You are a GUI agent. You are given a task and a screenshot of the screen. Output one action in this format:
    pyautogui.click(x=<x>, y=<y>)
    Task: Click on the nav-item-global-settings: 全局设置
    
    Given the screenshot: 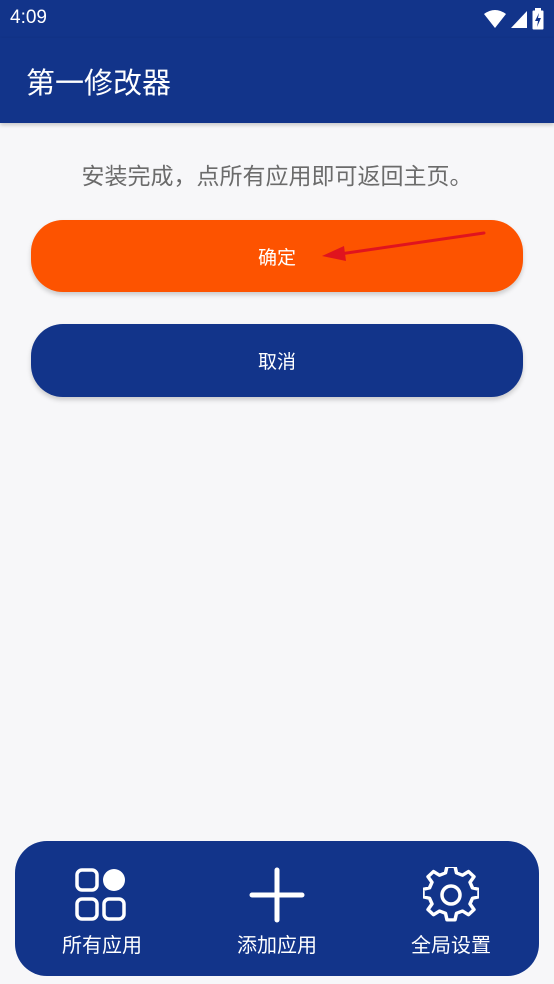 What is the action you would take?
    pyautogui.click(x=451, y=908)
    